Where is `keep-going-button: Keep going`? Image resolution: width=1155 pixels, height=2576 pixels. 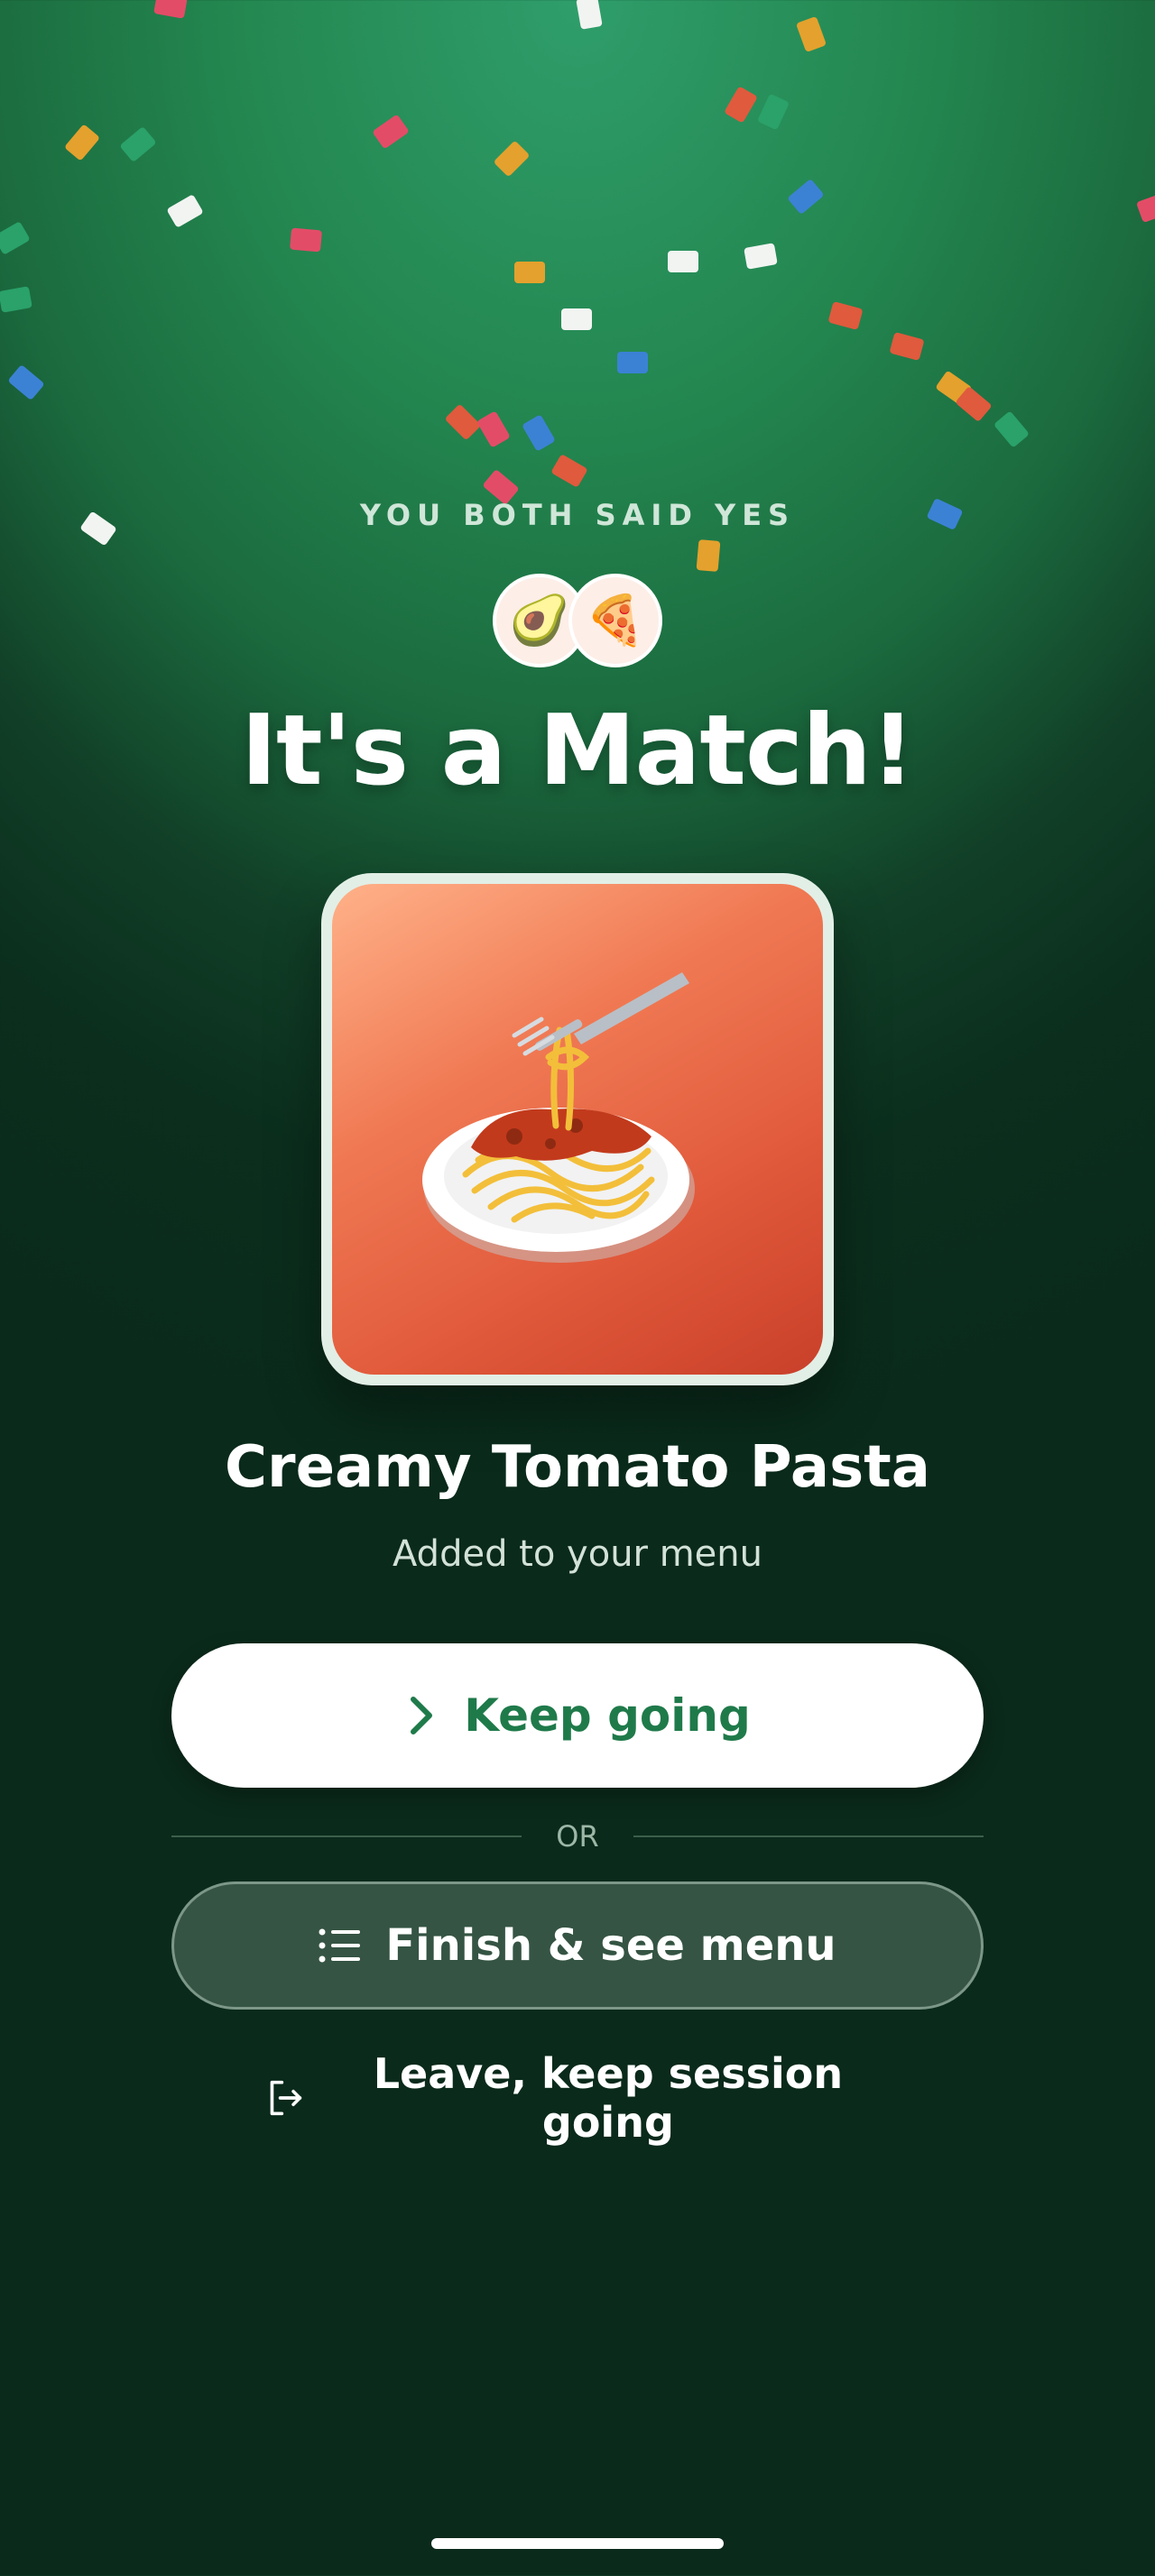
keep-going-button: Keep going is located at coordinates (577, 1716).